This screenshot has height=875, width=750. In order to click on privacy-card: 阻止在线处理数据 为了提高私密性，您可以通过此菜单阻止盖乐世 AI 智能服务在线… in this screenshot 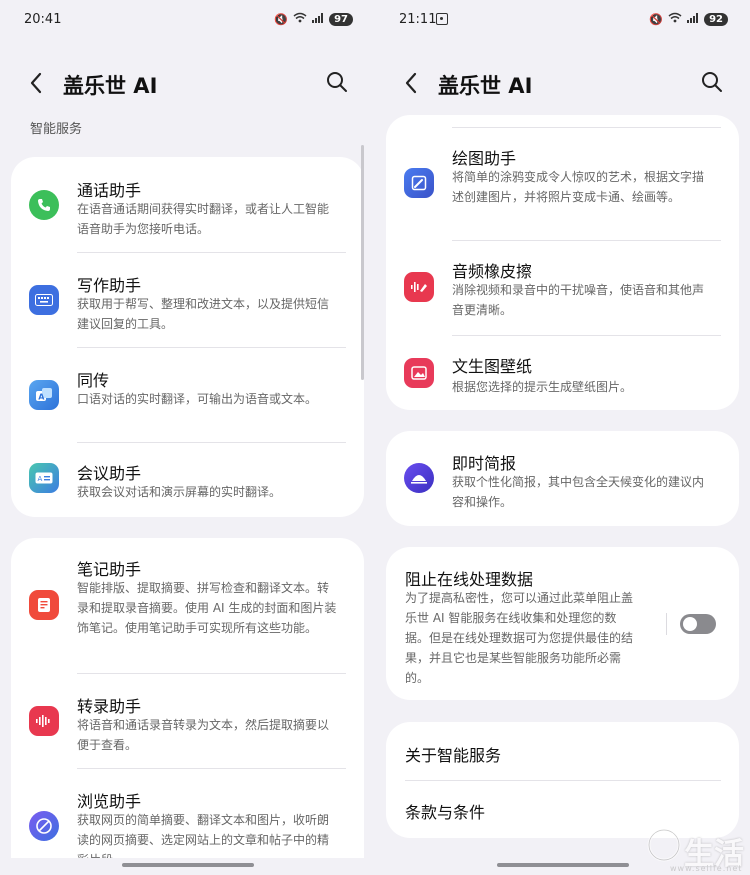, I will do `click(562, 623)`.